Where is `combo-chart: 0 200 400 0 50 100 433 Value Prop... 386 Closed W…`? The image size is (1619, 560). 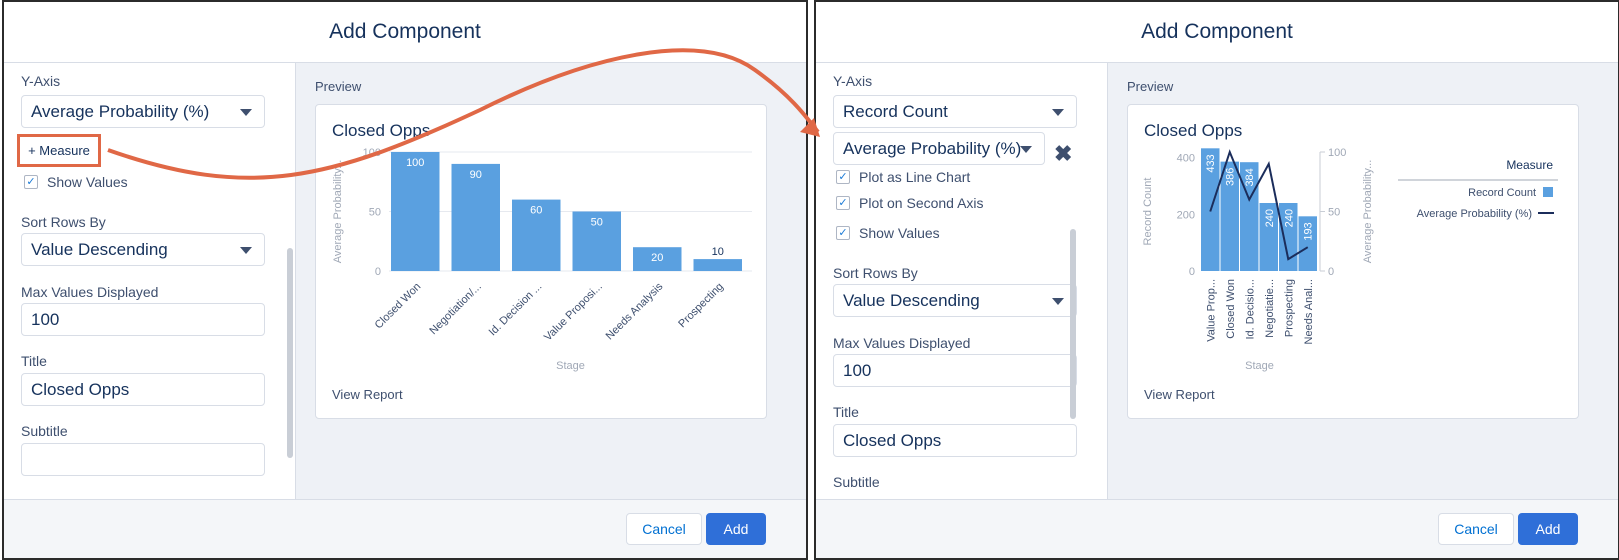
combo-chart: 0 200 400 0 50 100 433 Value Prop... 386 Closed W… is located at coordinates (1350, 259).